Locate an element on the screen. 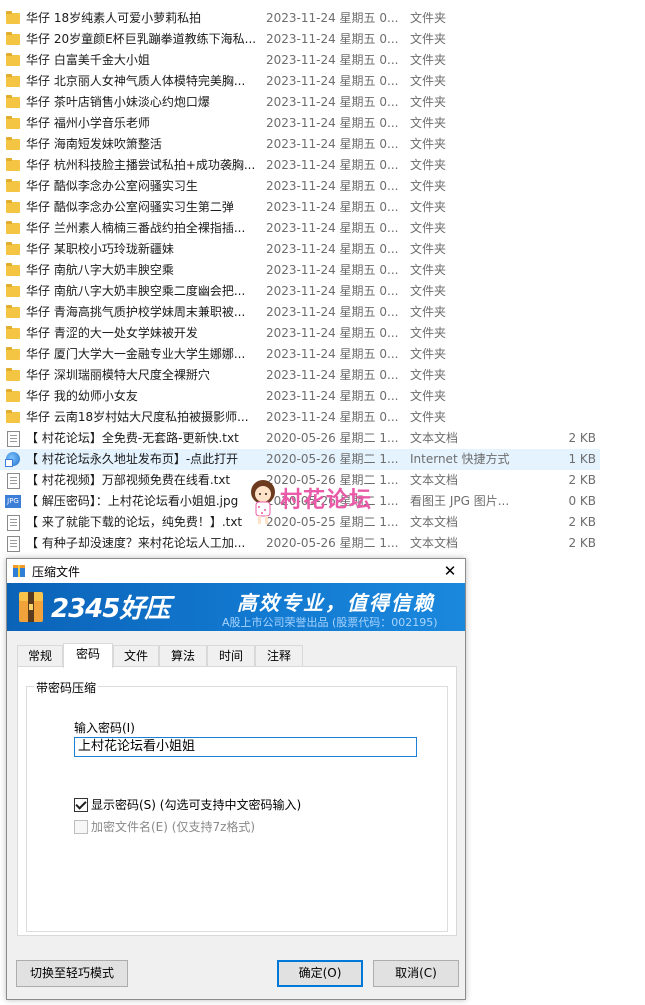  file-name: 【 来了就能下载的论坛，纯免费！】.txt is located at coordinates (134, 522).